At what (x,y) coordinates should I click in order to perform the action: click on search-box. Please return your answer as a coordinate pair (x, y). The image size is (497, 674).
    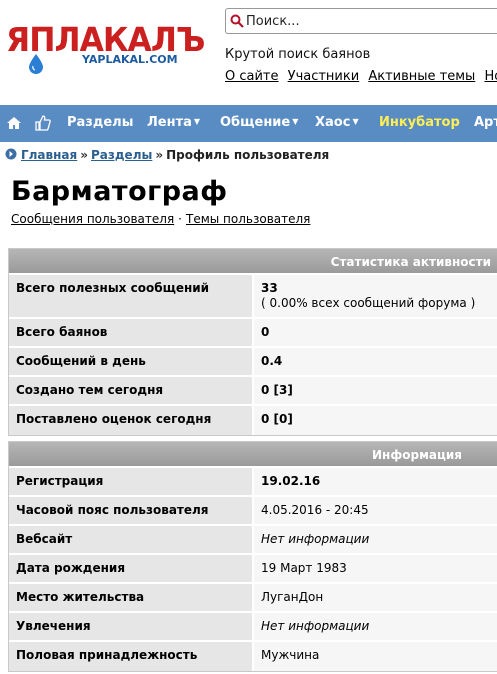
    Looking at the image, I should click on (361, 21).